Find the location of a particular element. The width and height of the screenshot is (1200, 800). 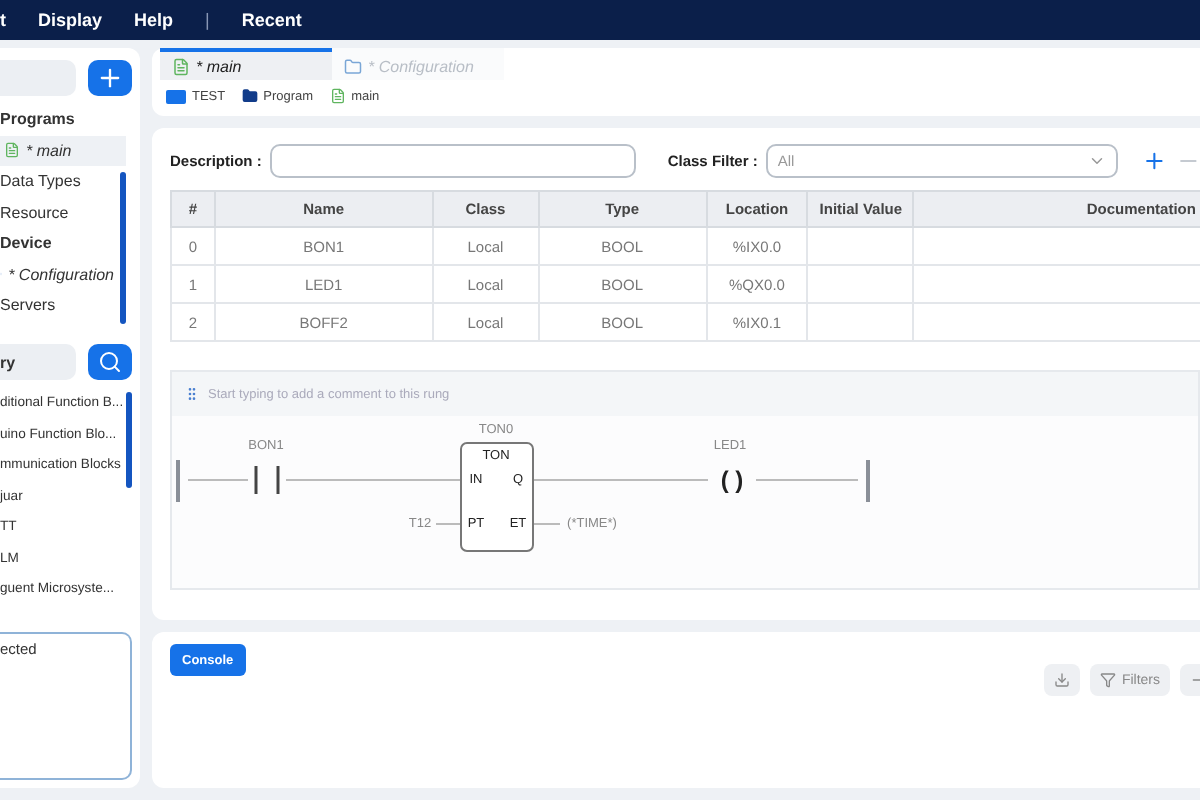

tree-item: Device is located at coordinates (63, 243).